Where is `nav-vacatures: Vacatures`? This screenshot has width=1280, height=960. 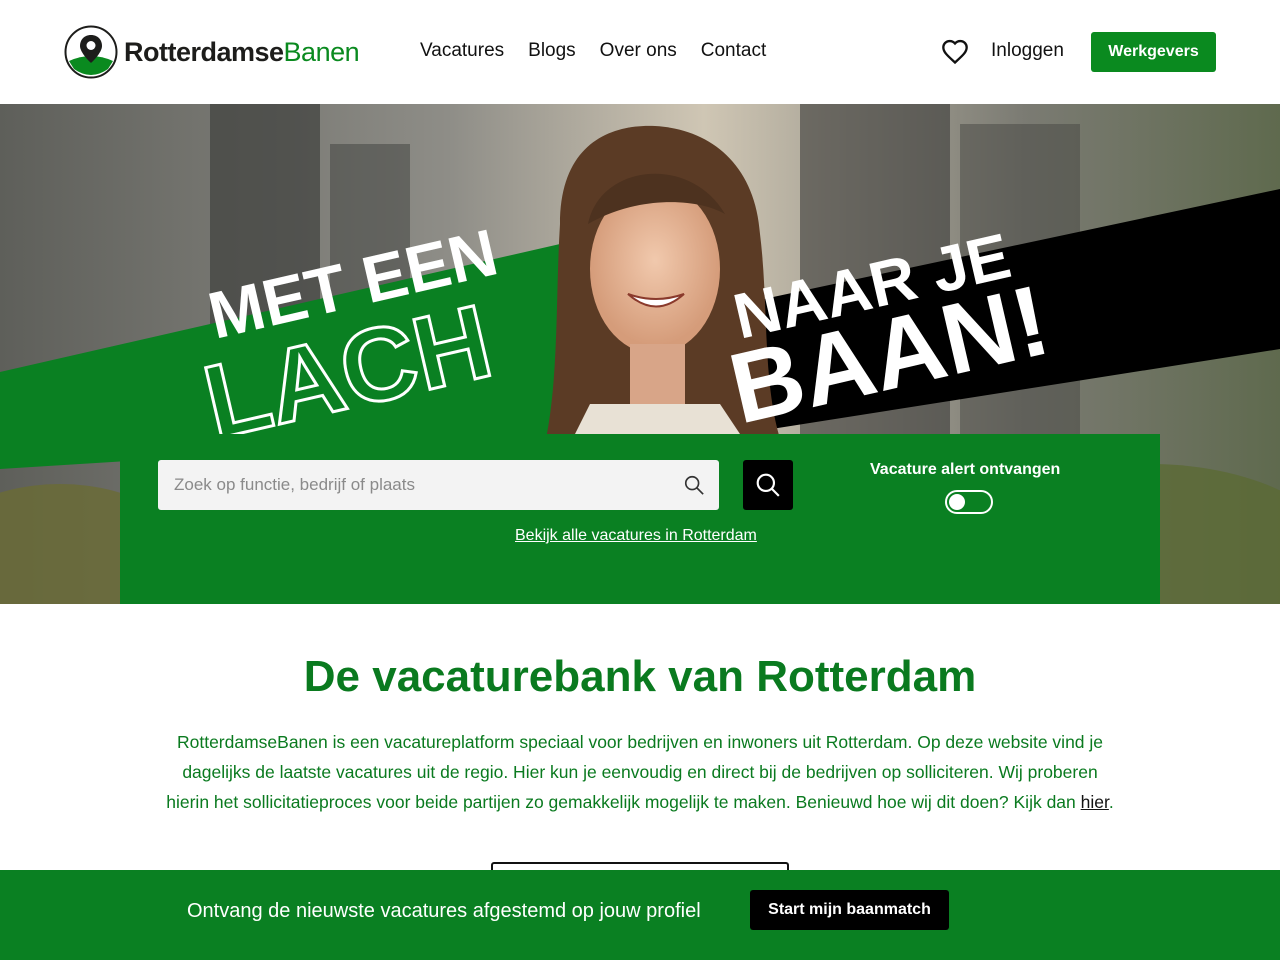
nav-vacatures: Vacatures is located at coordinates (462, 51).